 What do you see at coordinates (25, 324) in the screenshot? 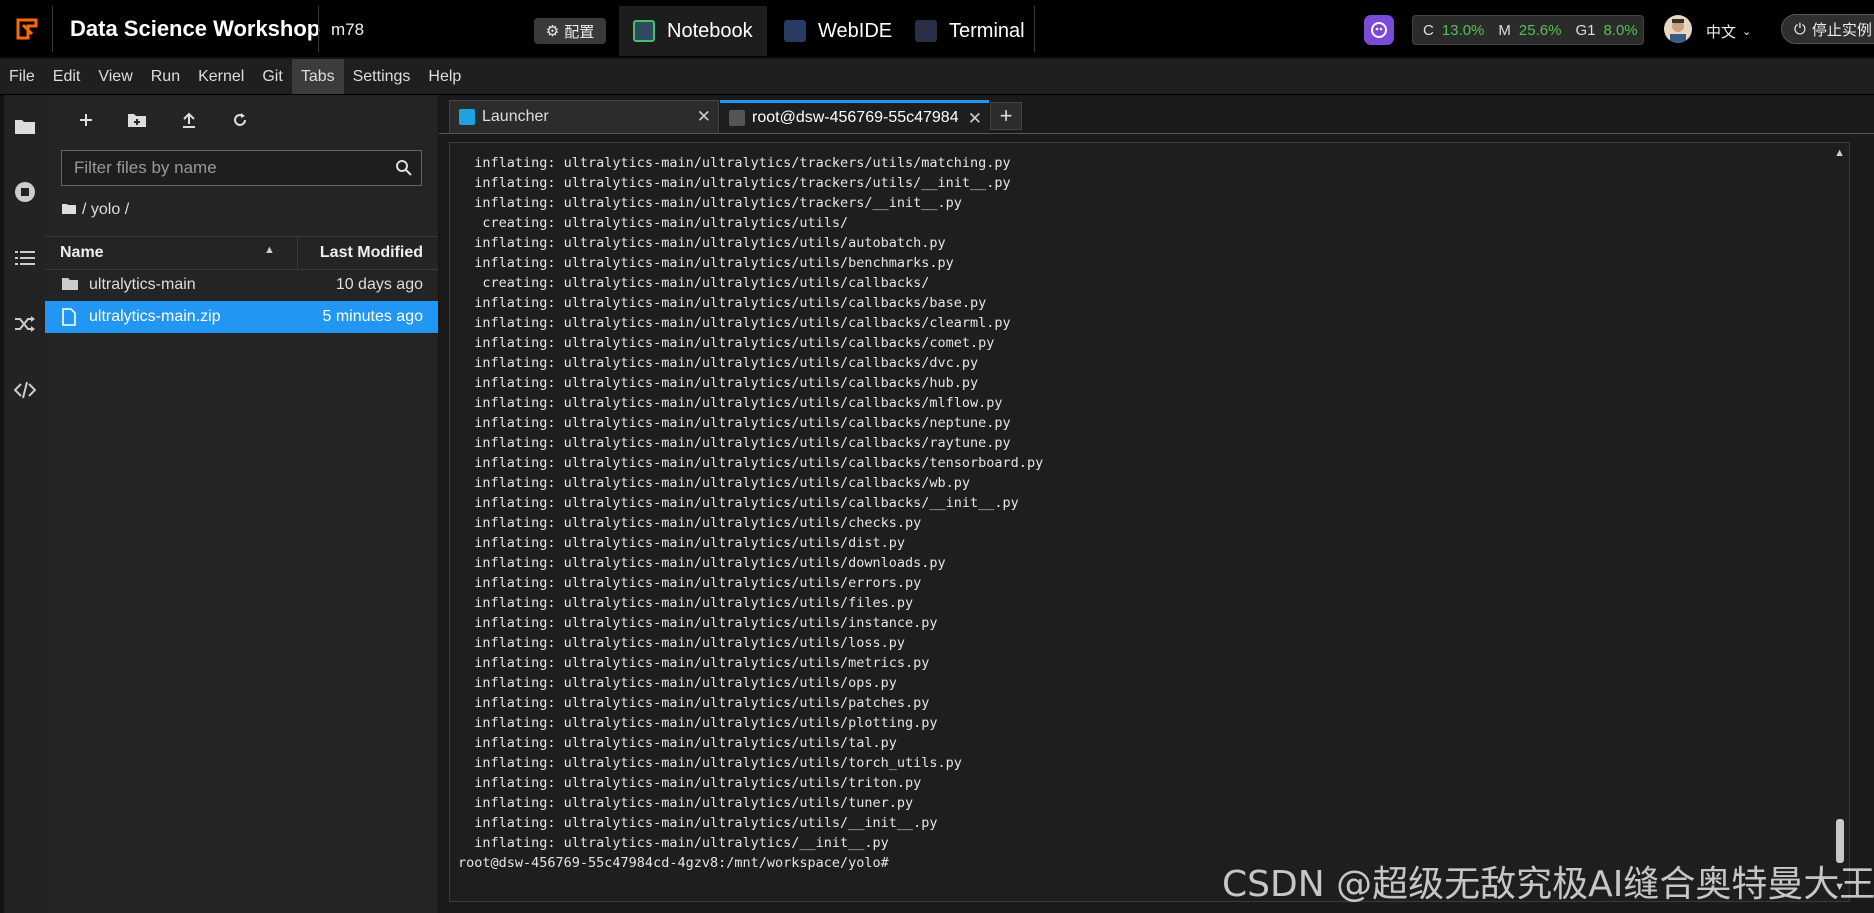
I see `git-shuffle-icon` at bounding box center [25, 324].